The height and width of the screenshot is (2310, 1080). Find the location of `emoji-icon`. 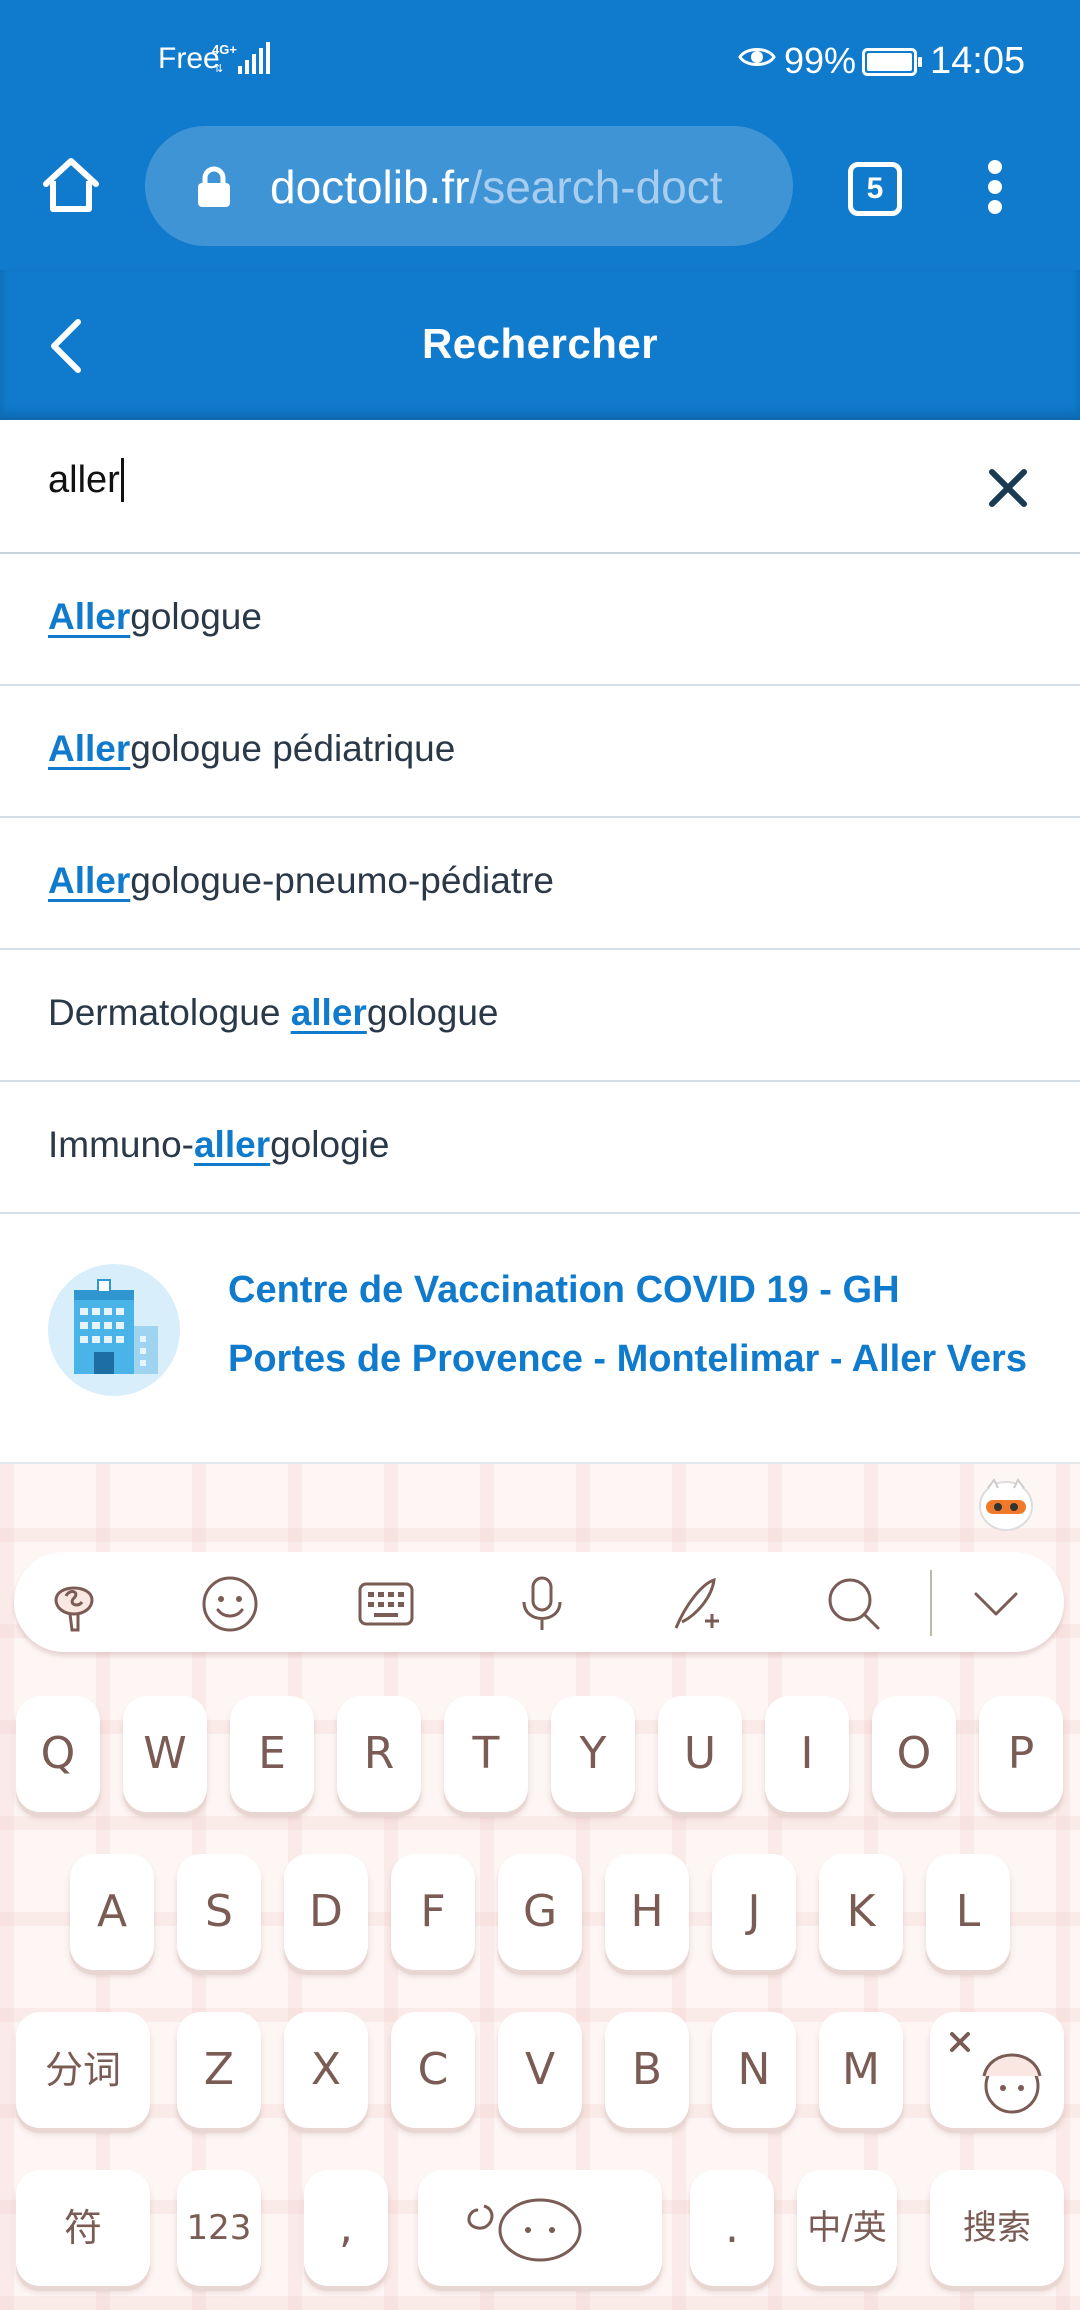

emoji-icon is located at coordinates (230, 1604).